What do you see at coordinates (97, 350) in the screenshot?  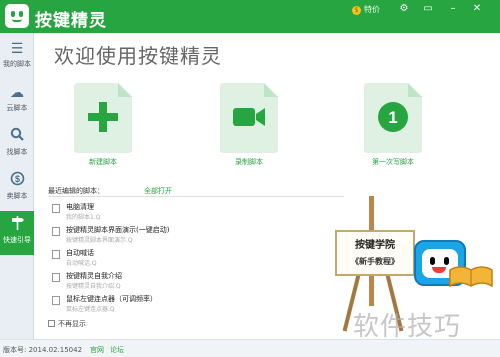 I see `official-site-link: 官网` at bounding box center [97, 350].